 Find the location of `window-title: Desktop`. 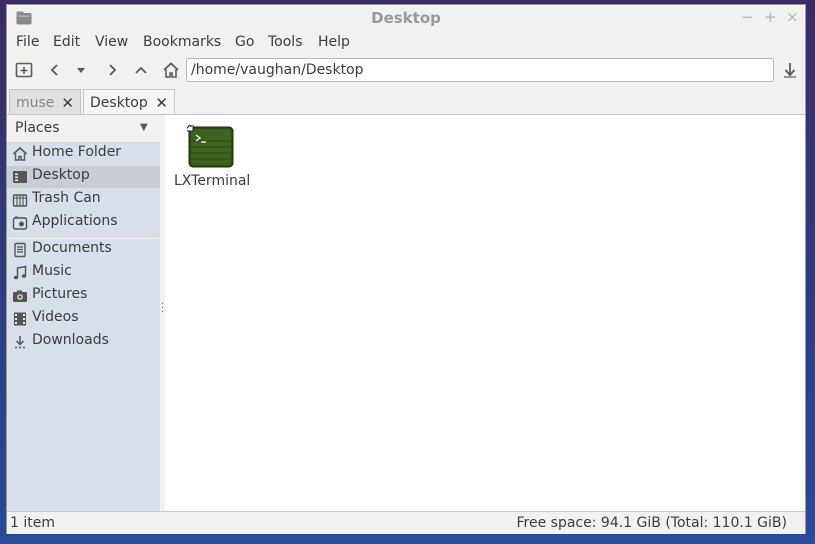

window-title: Desktop is located at coordinates (406, 18).